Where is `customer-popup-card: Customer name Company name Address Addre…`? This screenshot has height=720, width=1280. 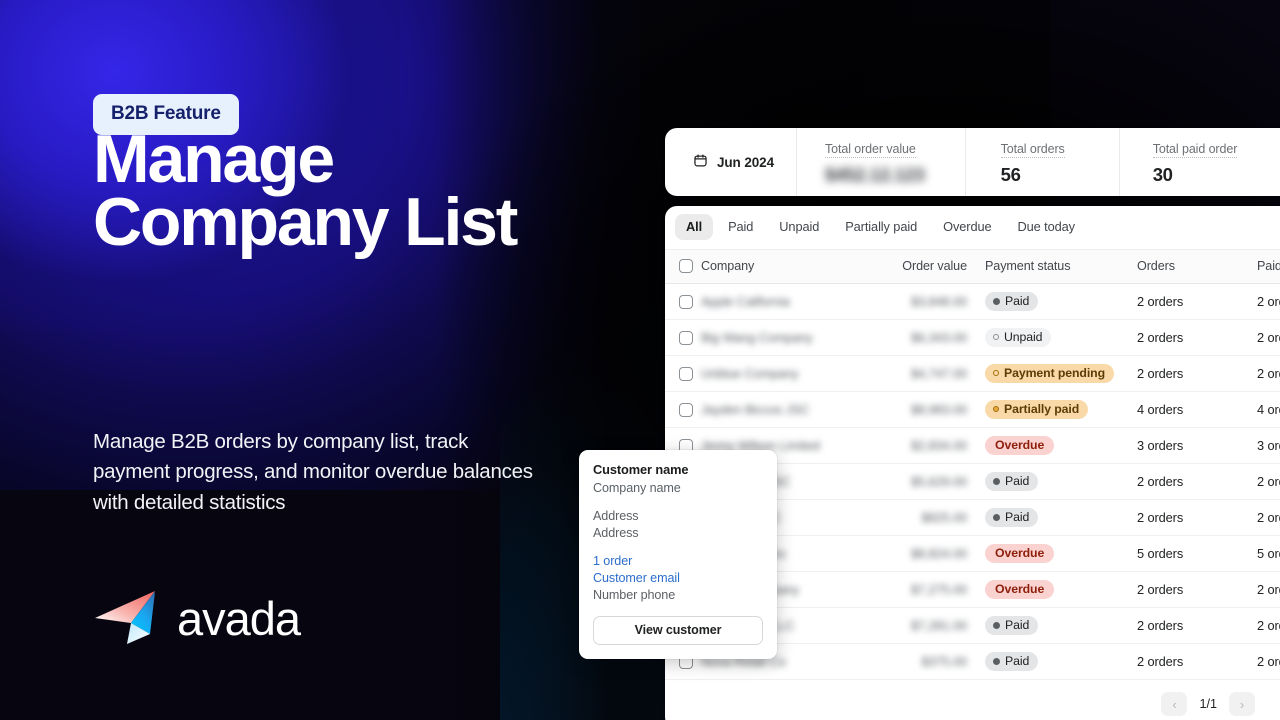 customer-popup-card: Customer name Company name Address Addre… is located at coordinates (678, 554).